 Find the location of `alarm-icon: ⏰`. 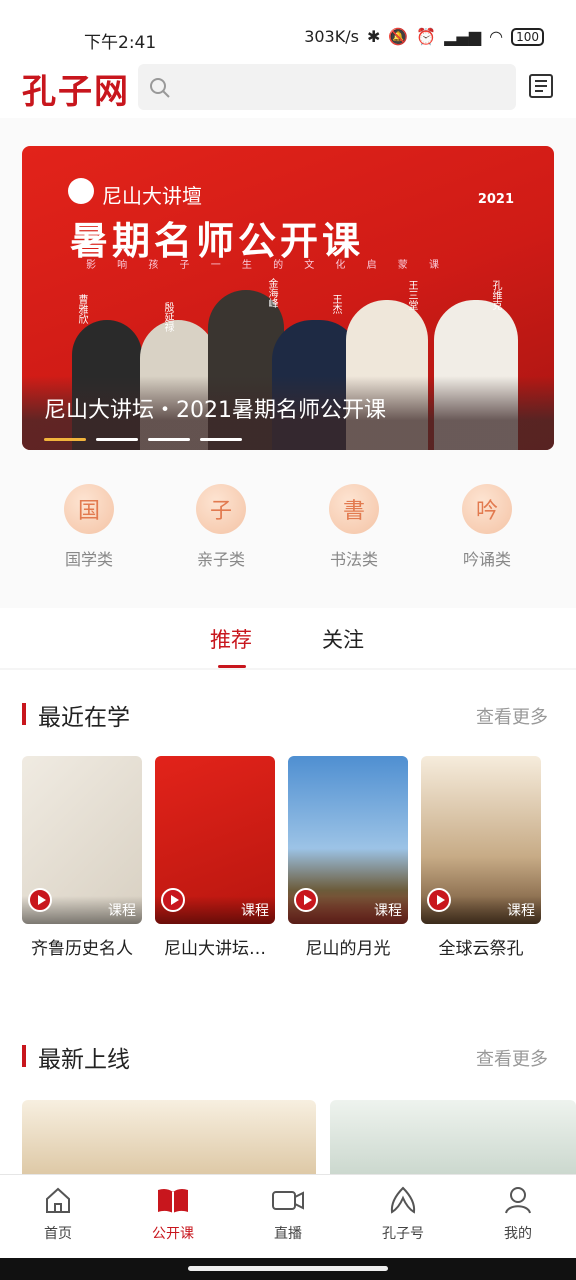

alarm-icon: ⏰ is located at coordinates (426, 36).